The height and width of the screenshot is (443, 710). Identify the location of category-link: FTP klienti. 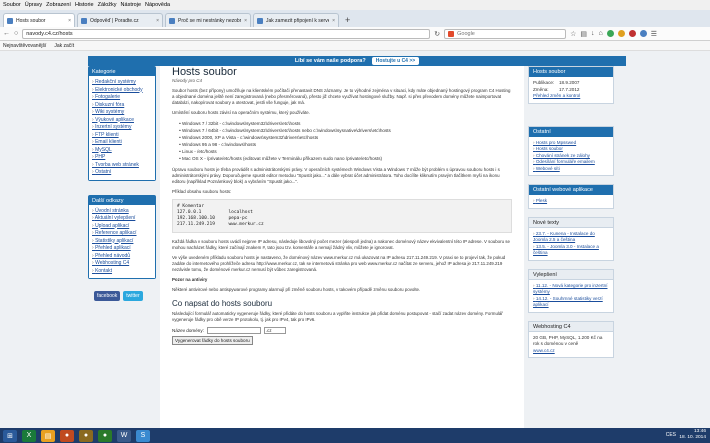
(122, 136).